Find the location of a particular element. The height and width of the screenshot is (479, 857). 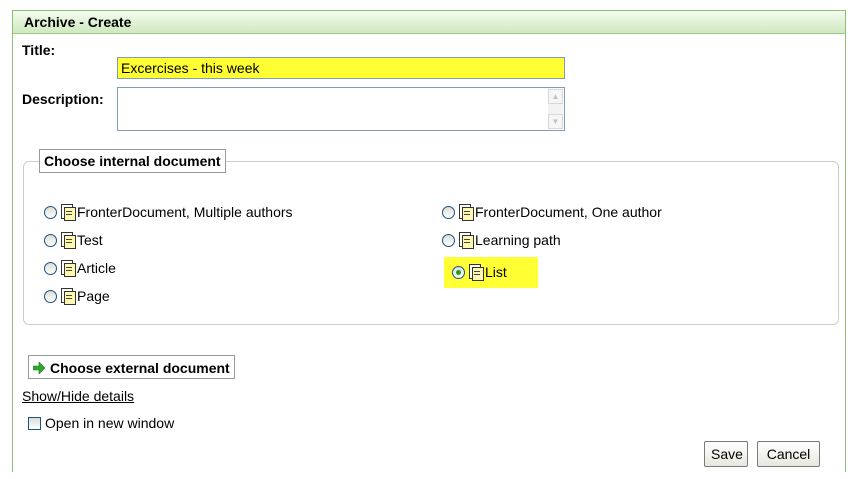

option-label: Article is located at coordinates (96, 268).